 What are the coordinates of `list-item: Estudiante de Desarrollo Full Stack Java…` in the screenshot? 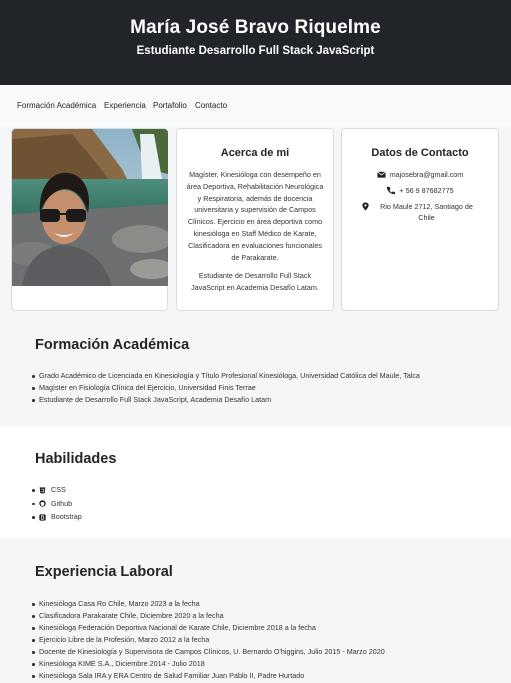 It's located at (226, 400).